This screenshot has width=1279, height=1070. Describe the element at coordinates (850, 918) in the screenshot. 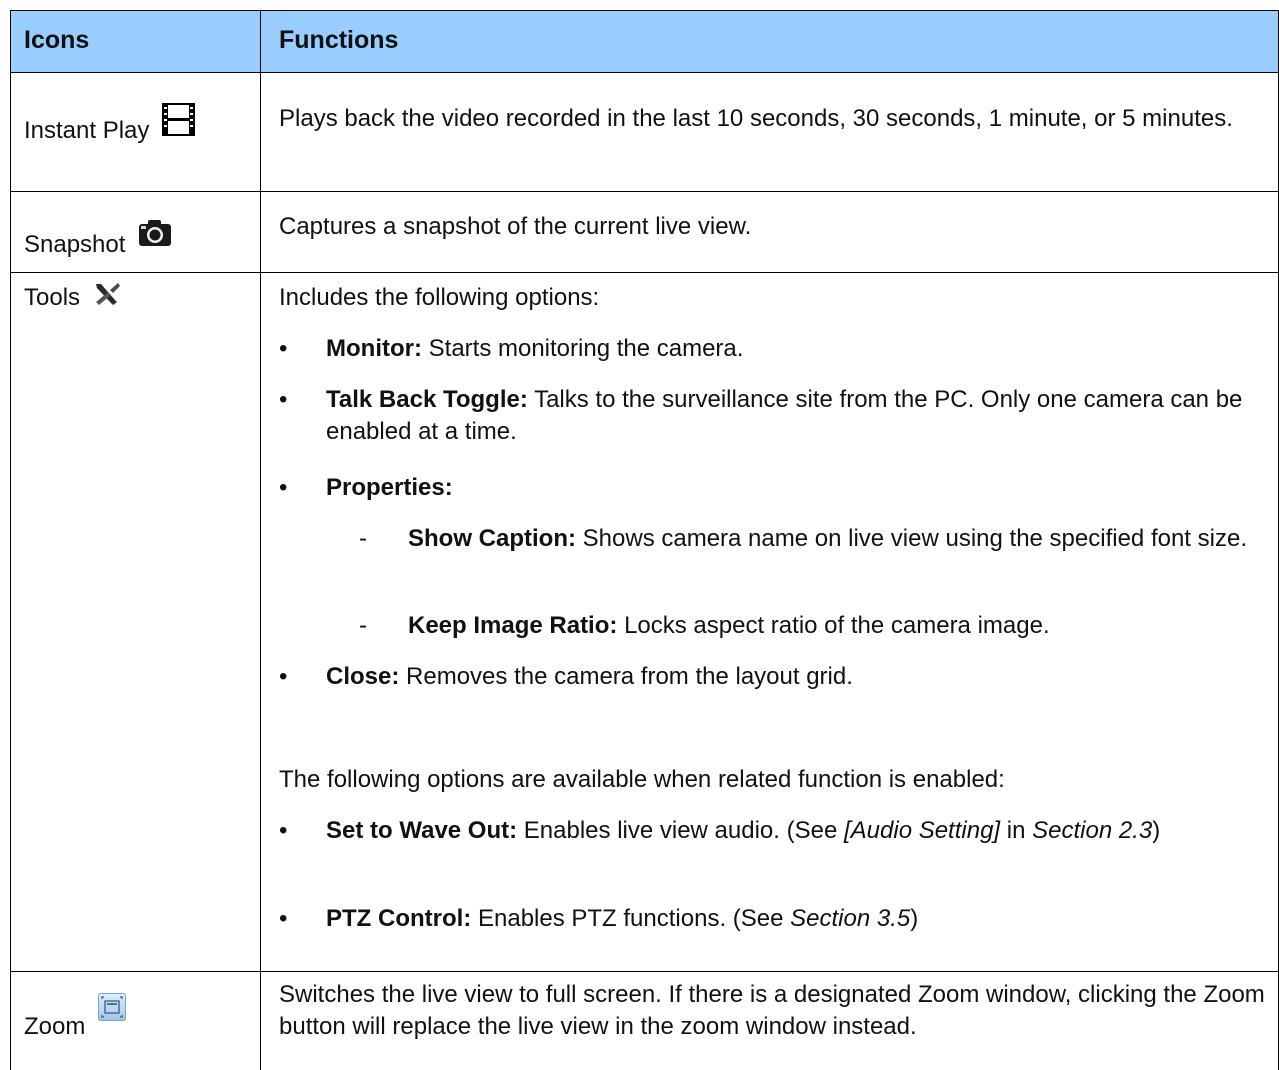

I see `ptz-ref-section: Section 3.5` at that location.